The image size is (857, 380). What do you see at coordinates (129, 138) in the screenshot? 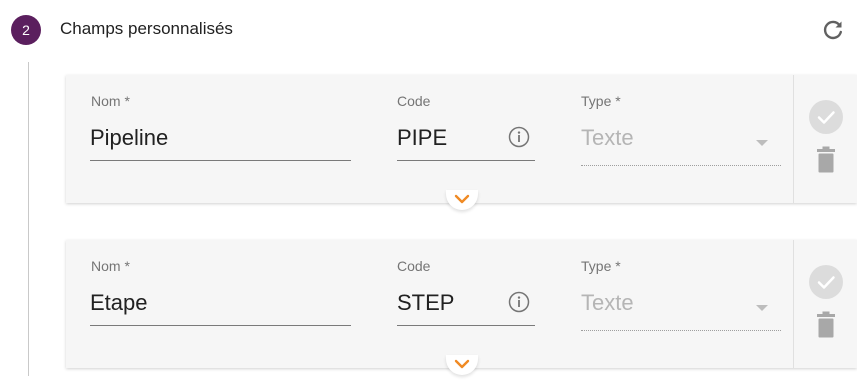
I see `name-input: Pipeline` at bounding box center [129, 138].